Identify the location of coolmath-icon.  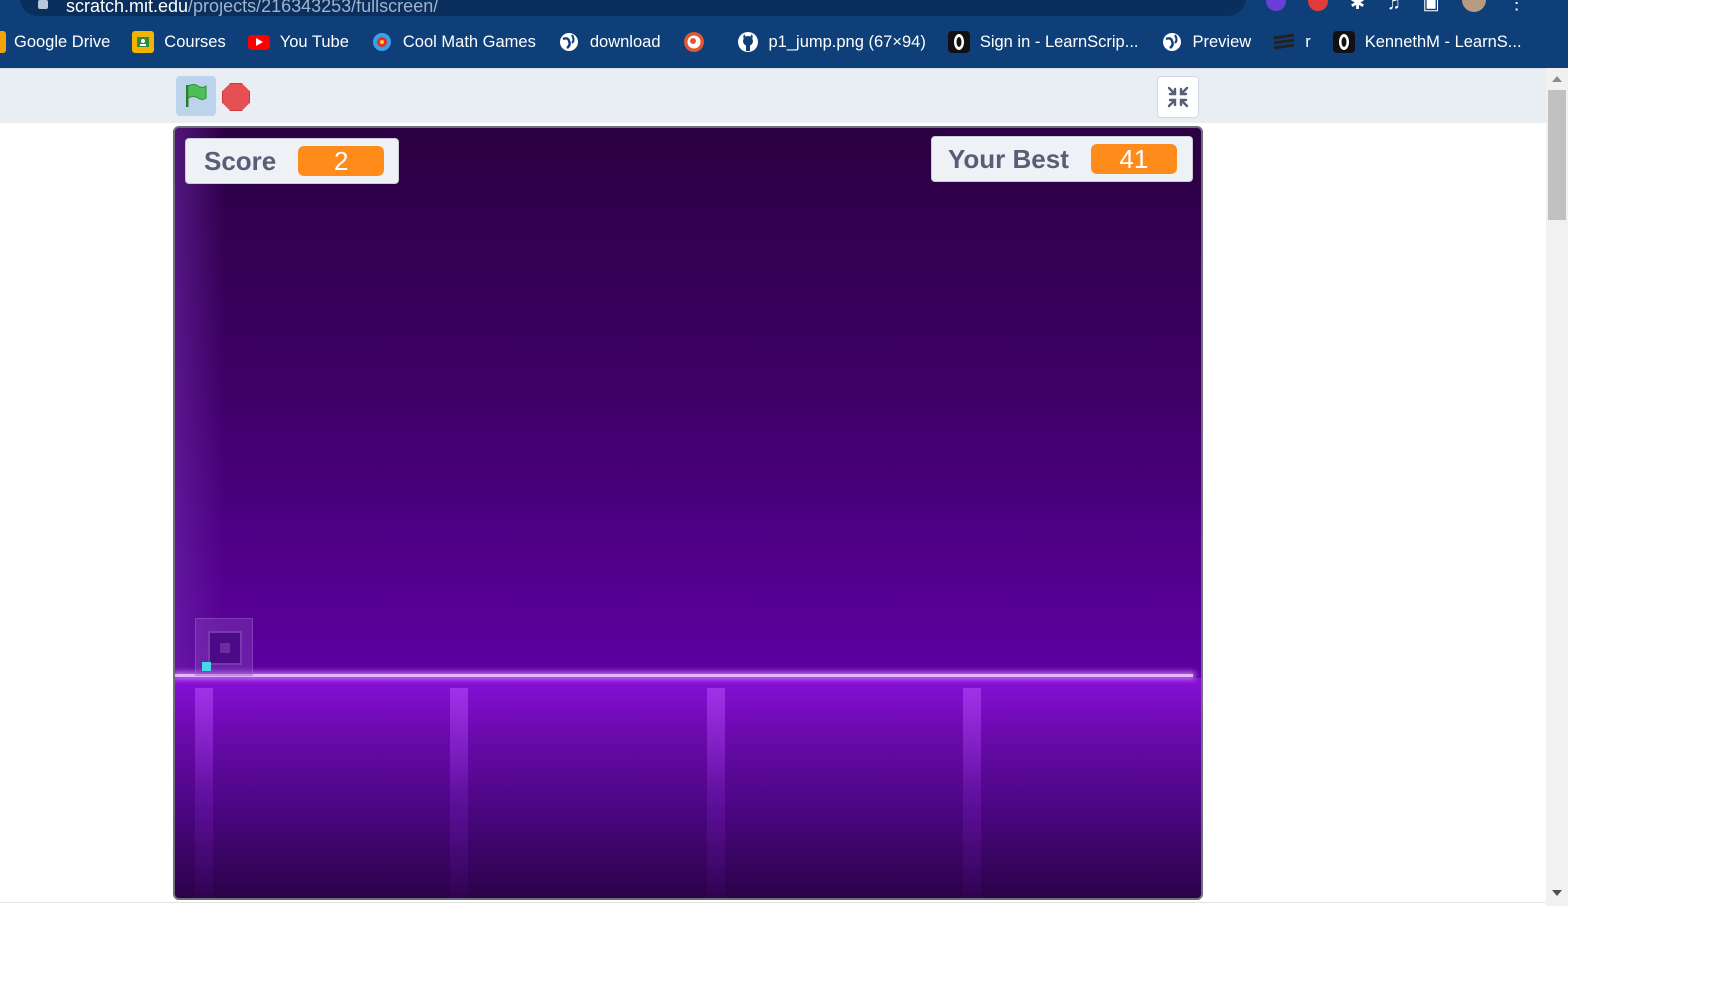
(382, 42).